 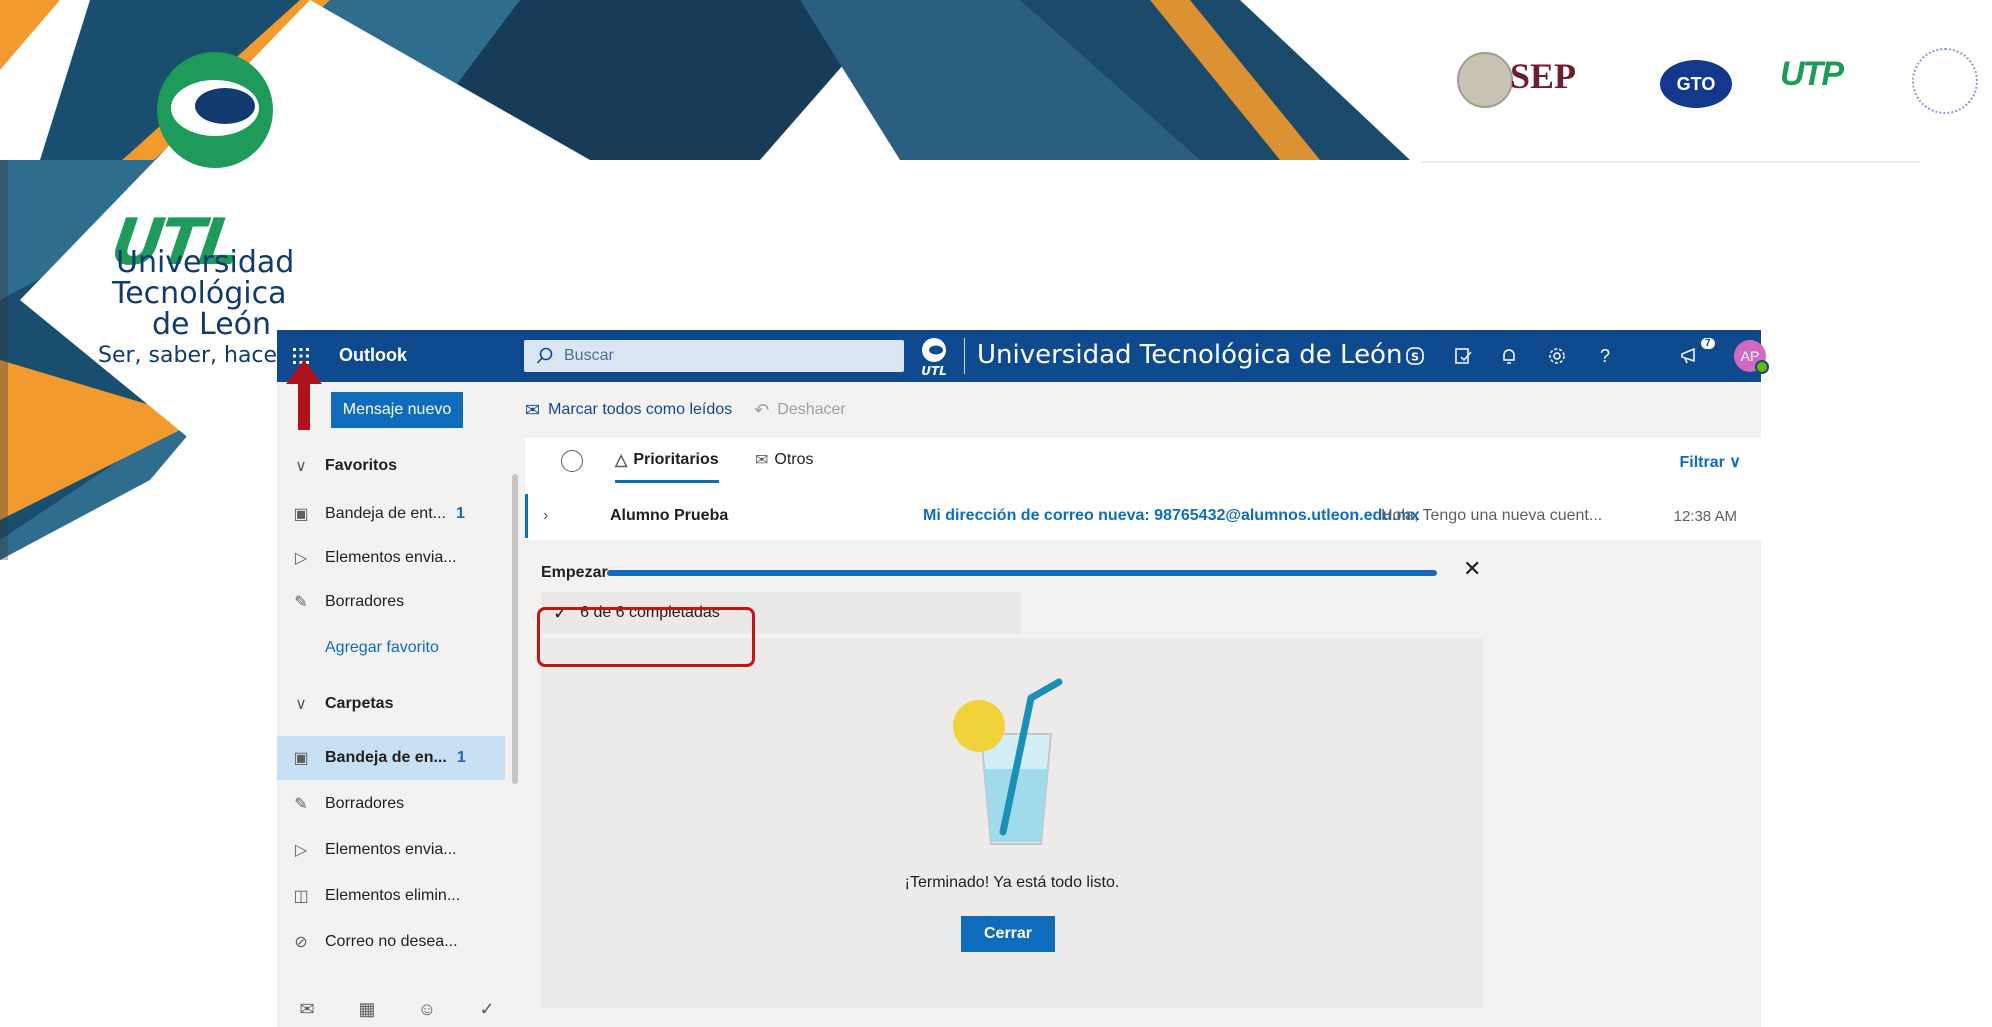 What do you see at coordinates (1762, 367) in the screenshot?
I see `presence-dot` at bounding box center [1762, 367].